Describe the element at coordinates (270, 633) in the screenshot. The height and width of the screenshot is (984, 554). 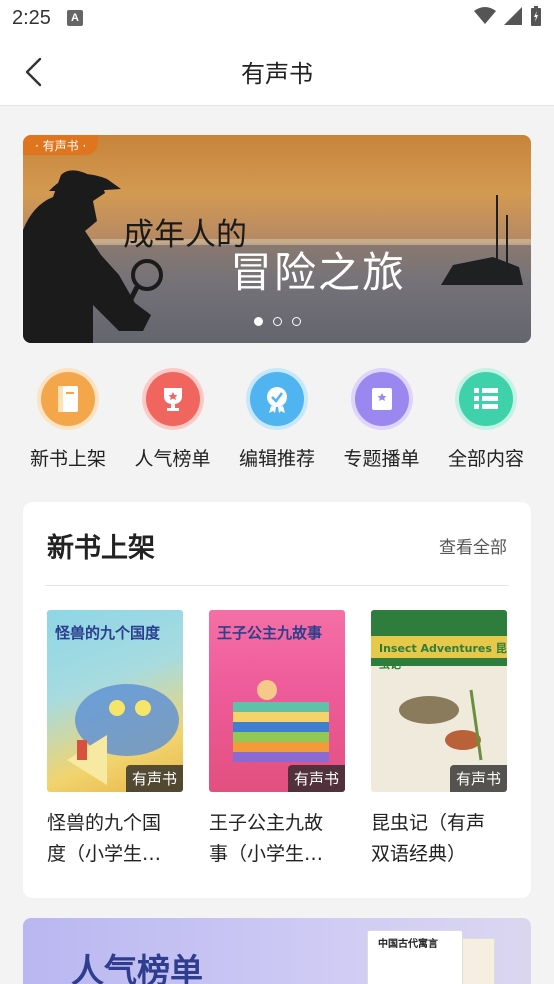
I see `cover-title: 王子公主九故事` at that location.